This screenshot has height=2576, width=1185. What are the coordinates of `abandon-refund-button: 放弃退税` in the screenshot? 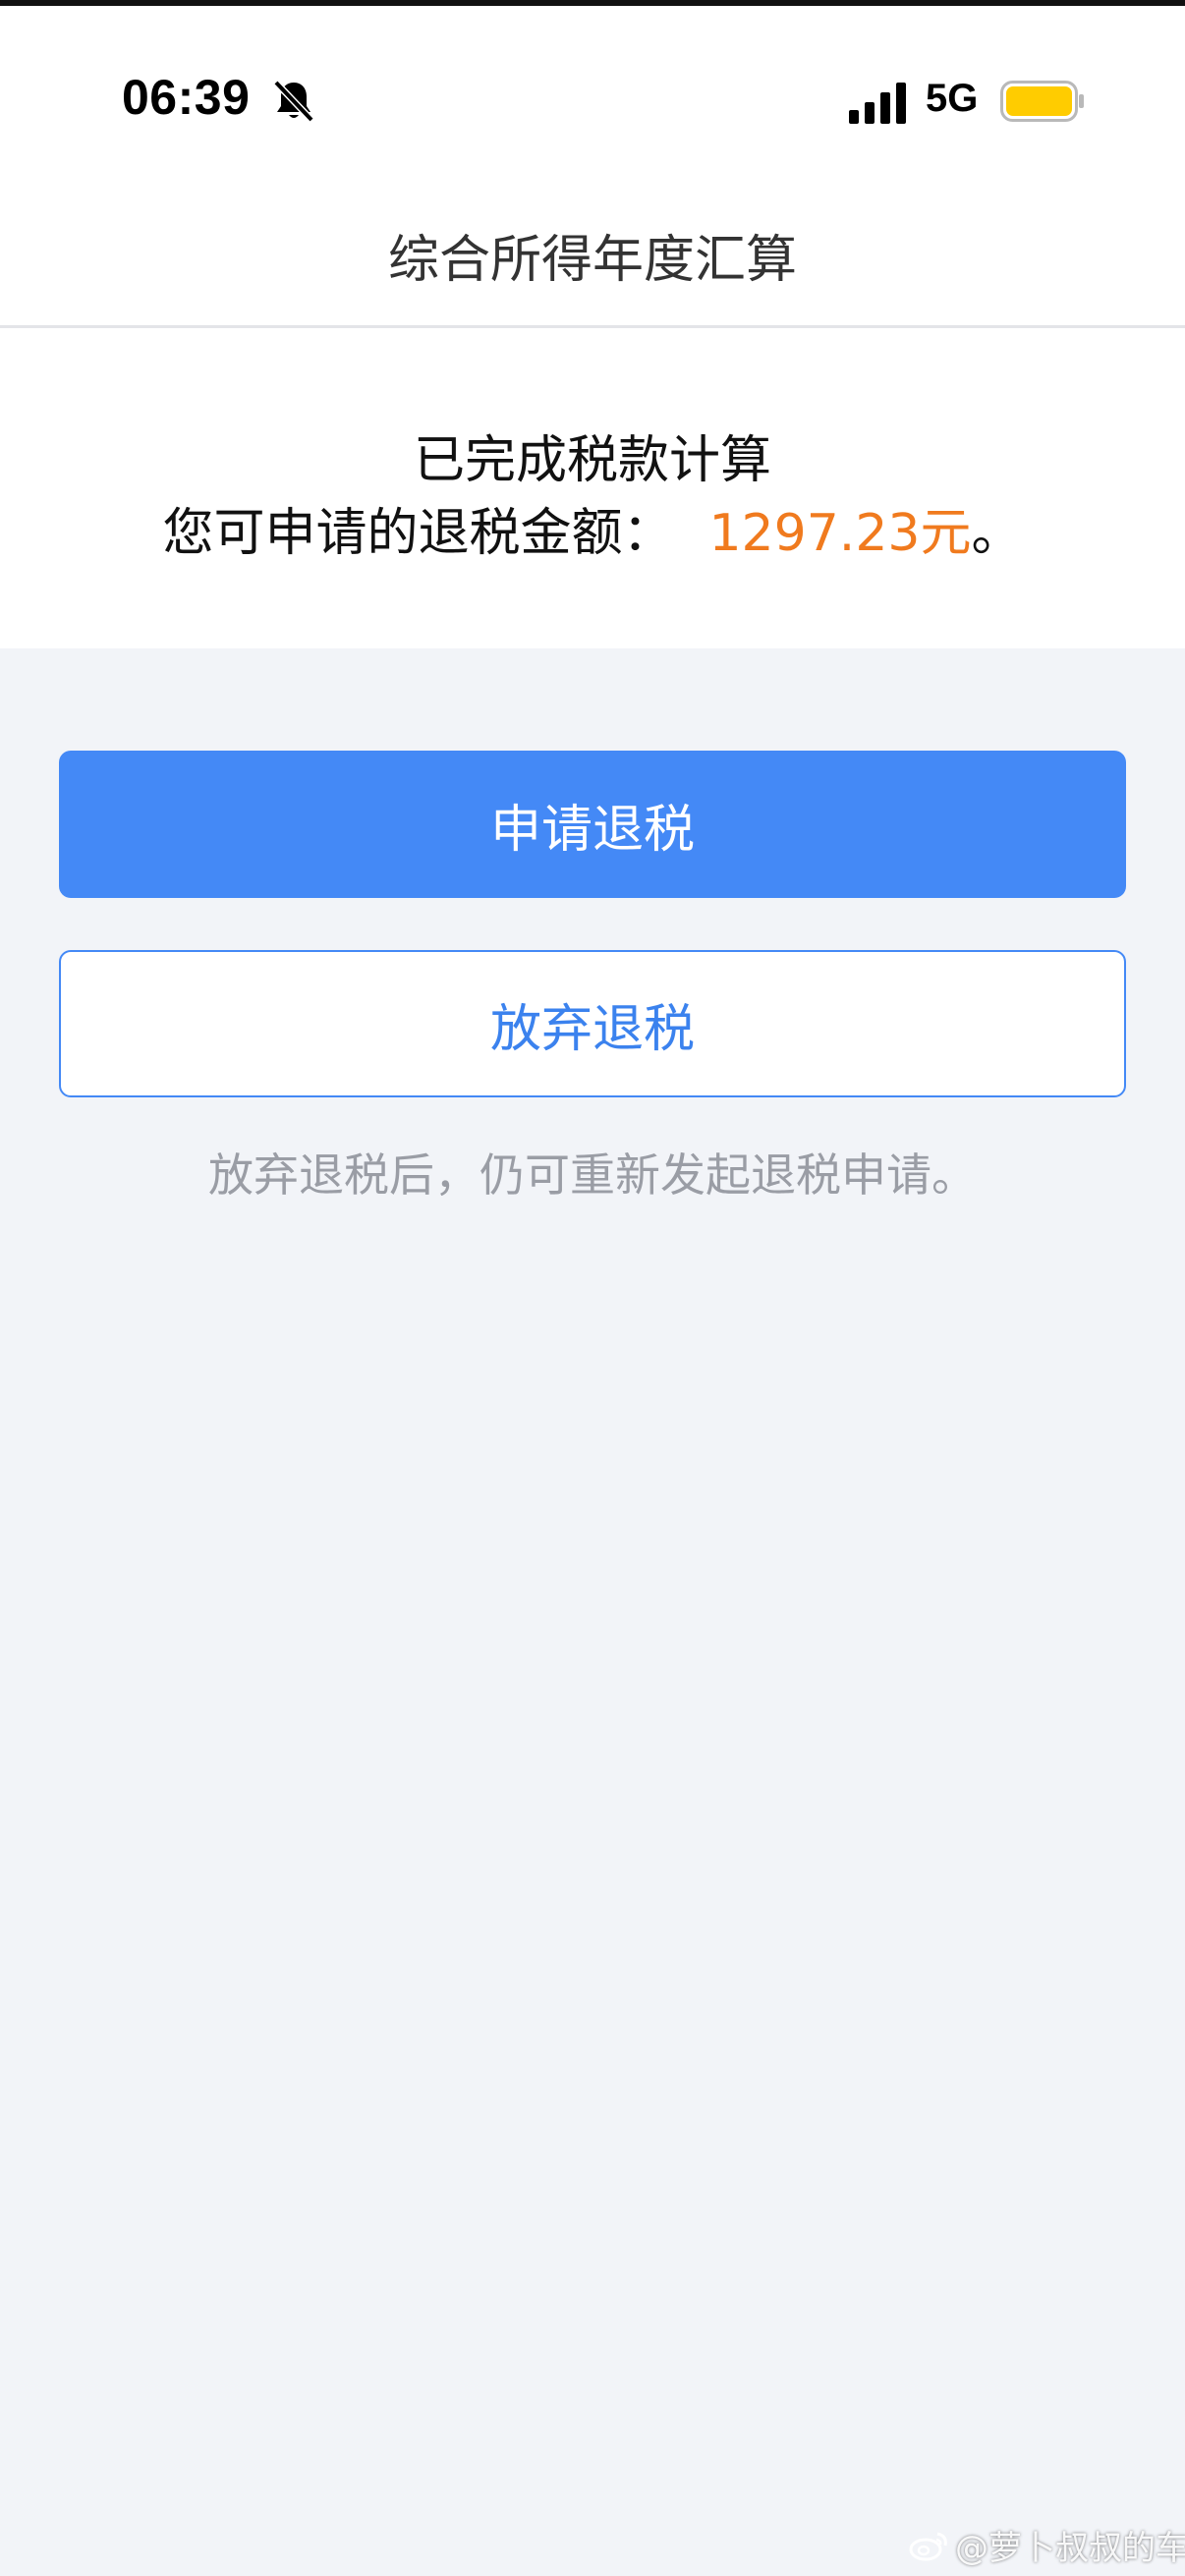 It's located at (592, 1023).